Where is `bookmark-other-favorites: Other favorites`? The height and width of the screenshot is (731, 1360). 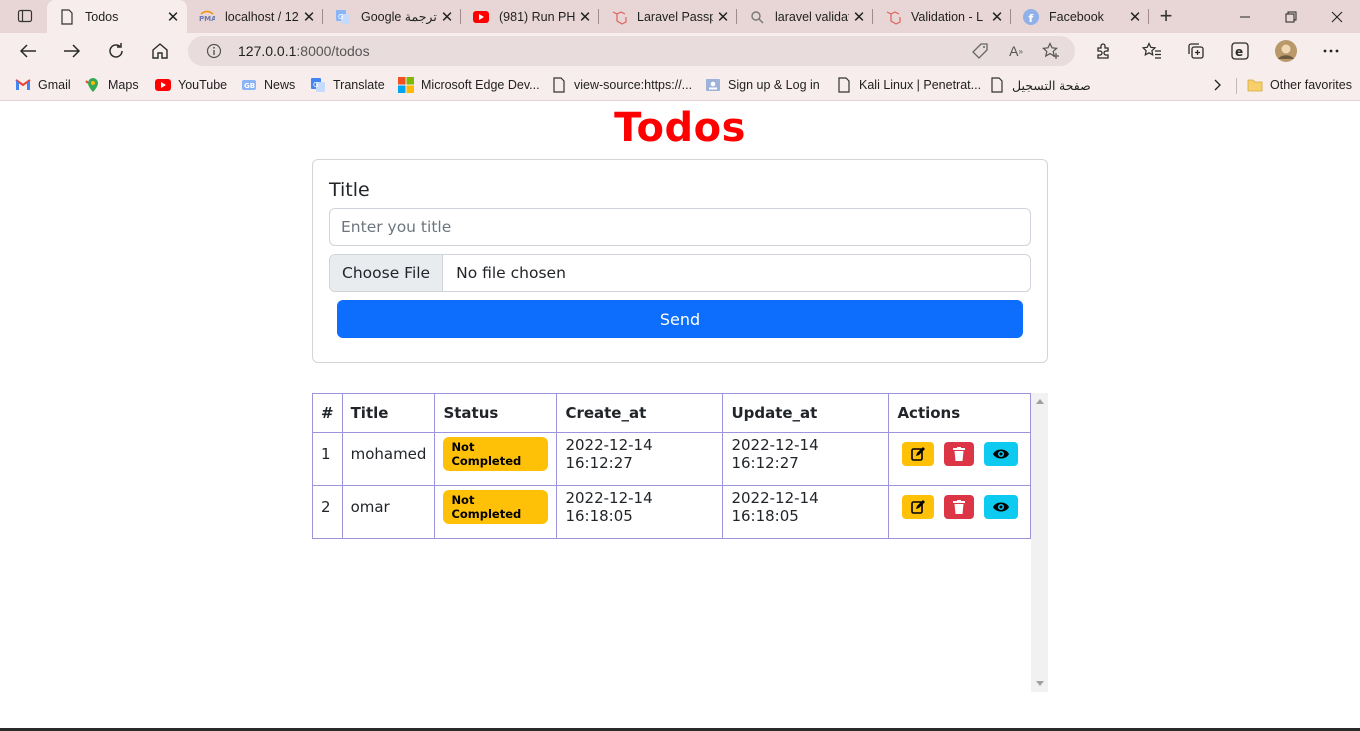
bookmark-other-favorites: Other favorites is located at coordinates (1299, 85).